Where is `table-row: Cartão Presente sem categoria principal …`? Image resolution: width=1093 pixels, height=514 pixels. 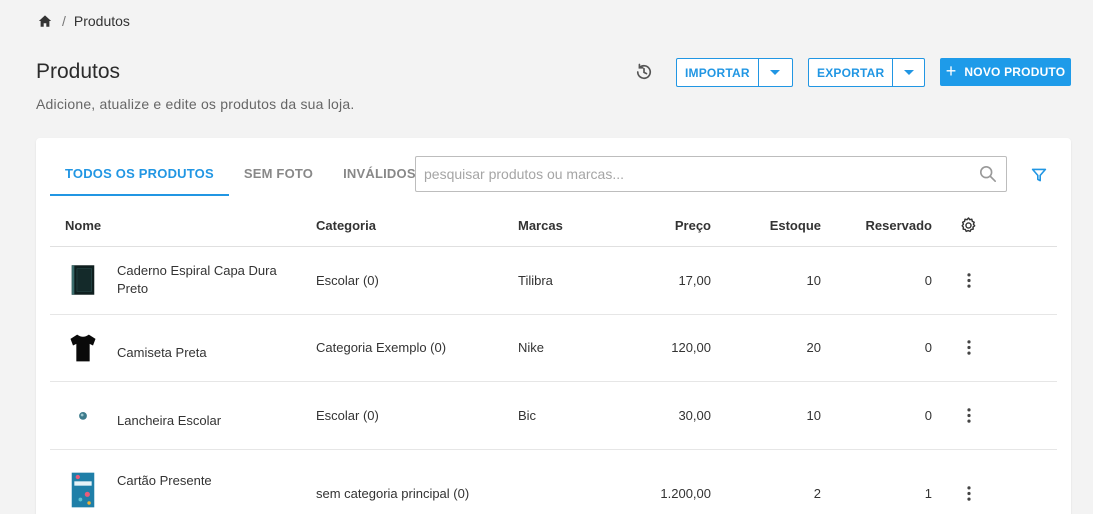 table-row: Cartão Presente sem categoria principal … is located at coordinates (553, 482).